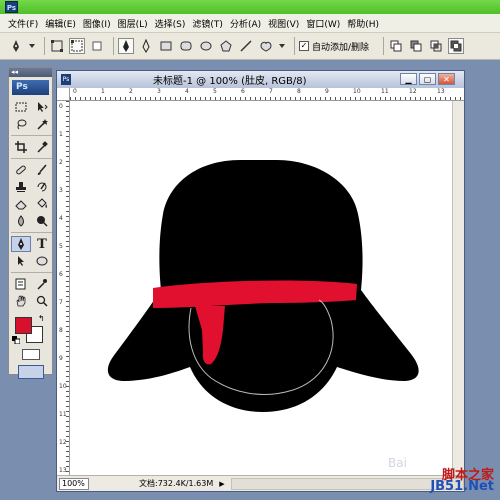 The image size is (500, 500). What do you see at coordinates (266, 46) in the screenshot?
I see `custom-shape-icon` at bounding box center [266, 46].